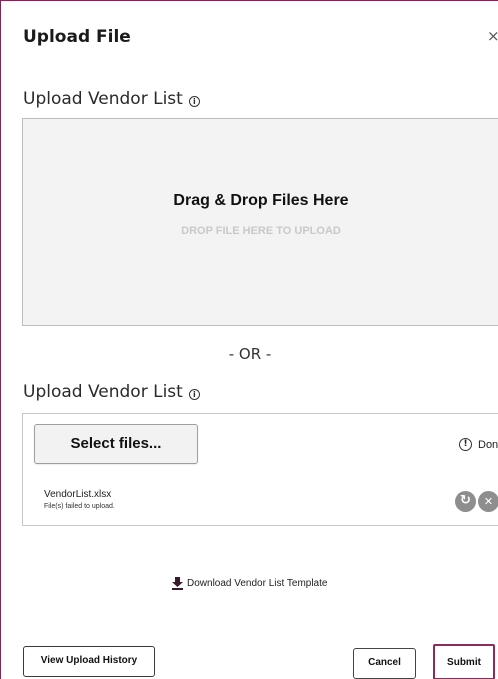 Image resolution: width=498 pixels, height=679 pixels. Describe the element at coordinates (177, 583) in the screenshot. I see `download-icon` at that location.